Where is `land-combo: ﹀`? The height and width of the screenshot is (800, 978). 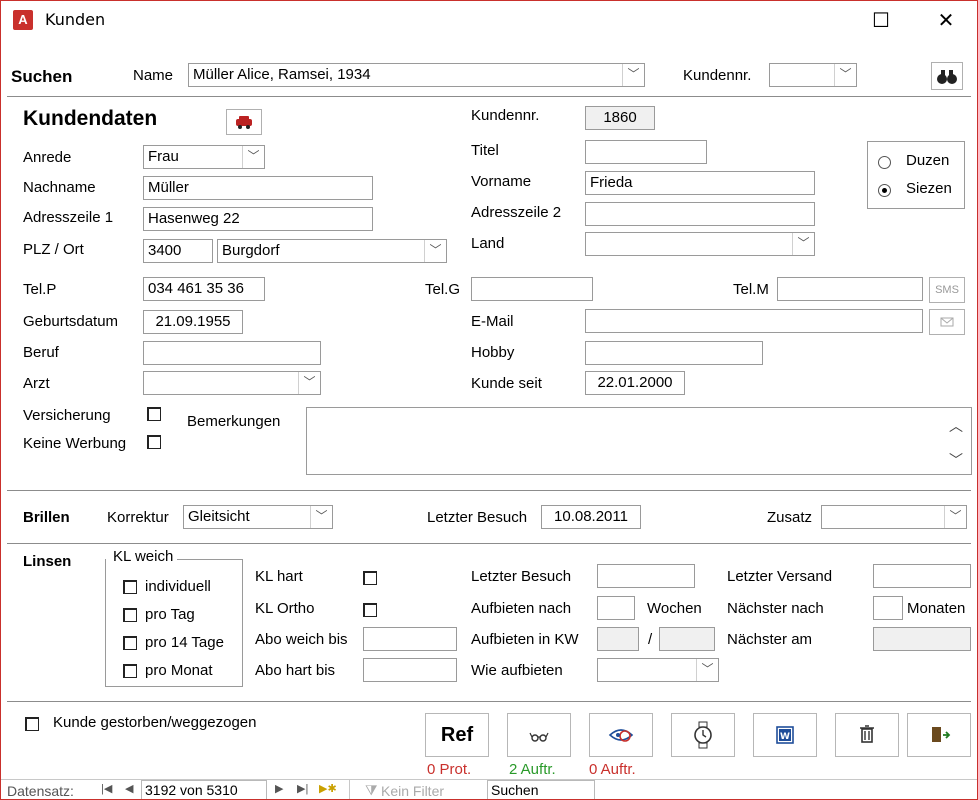
land-combo: ﹀ is located at coordinates (700, 244).